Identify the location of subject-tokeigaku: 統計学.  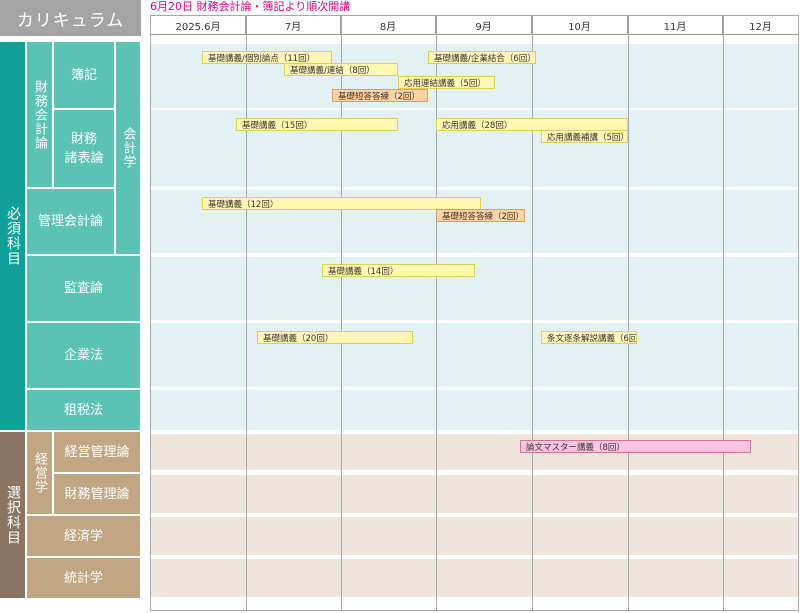
(83, 578).